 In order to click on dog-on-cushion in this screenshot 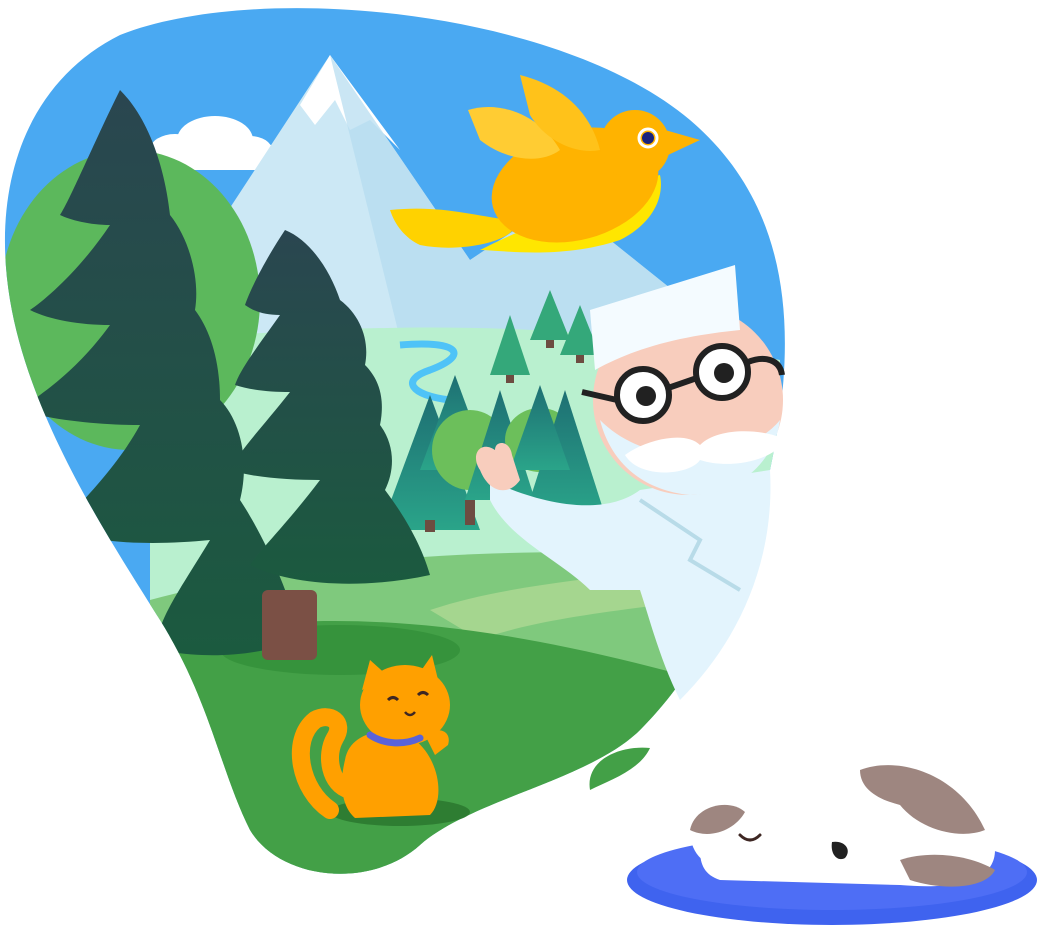, I will do `click(832, 845)`.